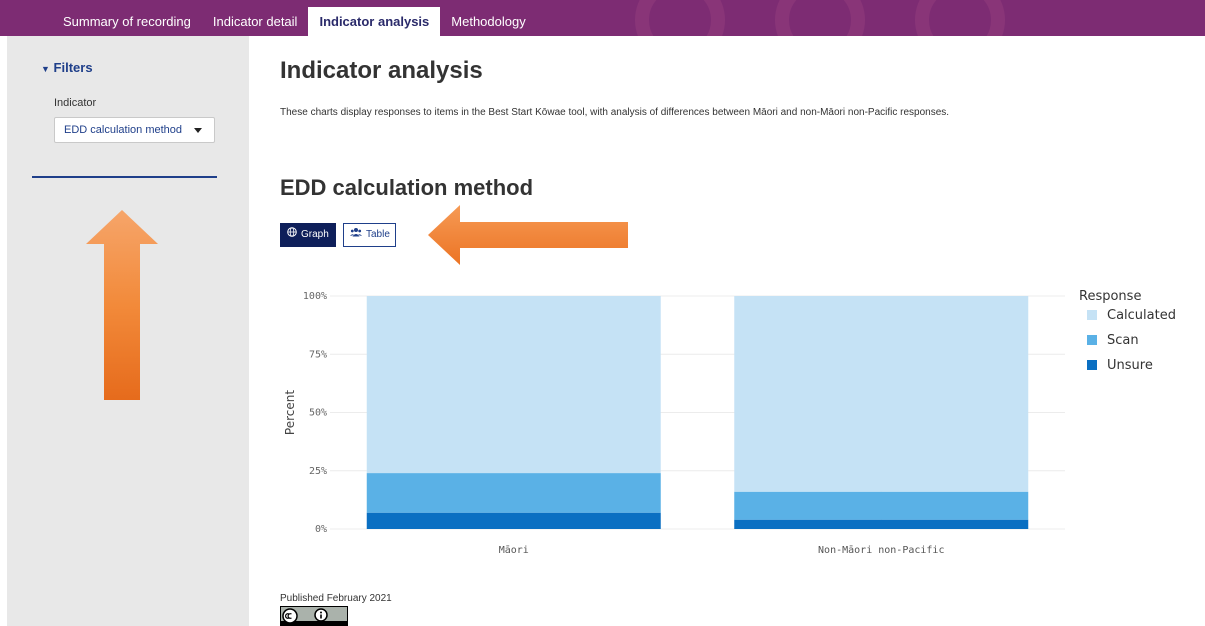 Image resolution: width=1205 pixels, height=626 pixels. I want to click on users-icon, so click(356, 235).